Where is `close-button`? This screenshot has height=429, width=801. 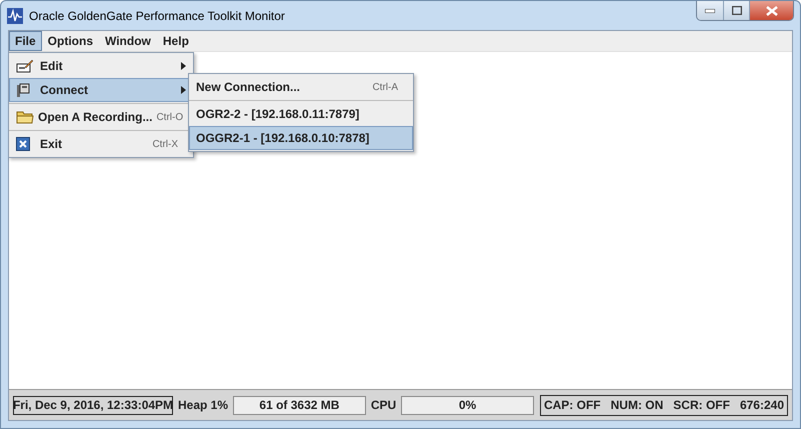 close-button is located at coordinates (771, 10).